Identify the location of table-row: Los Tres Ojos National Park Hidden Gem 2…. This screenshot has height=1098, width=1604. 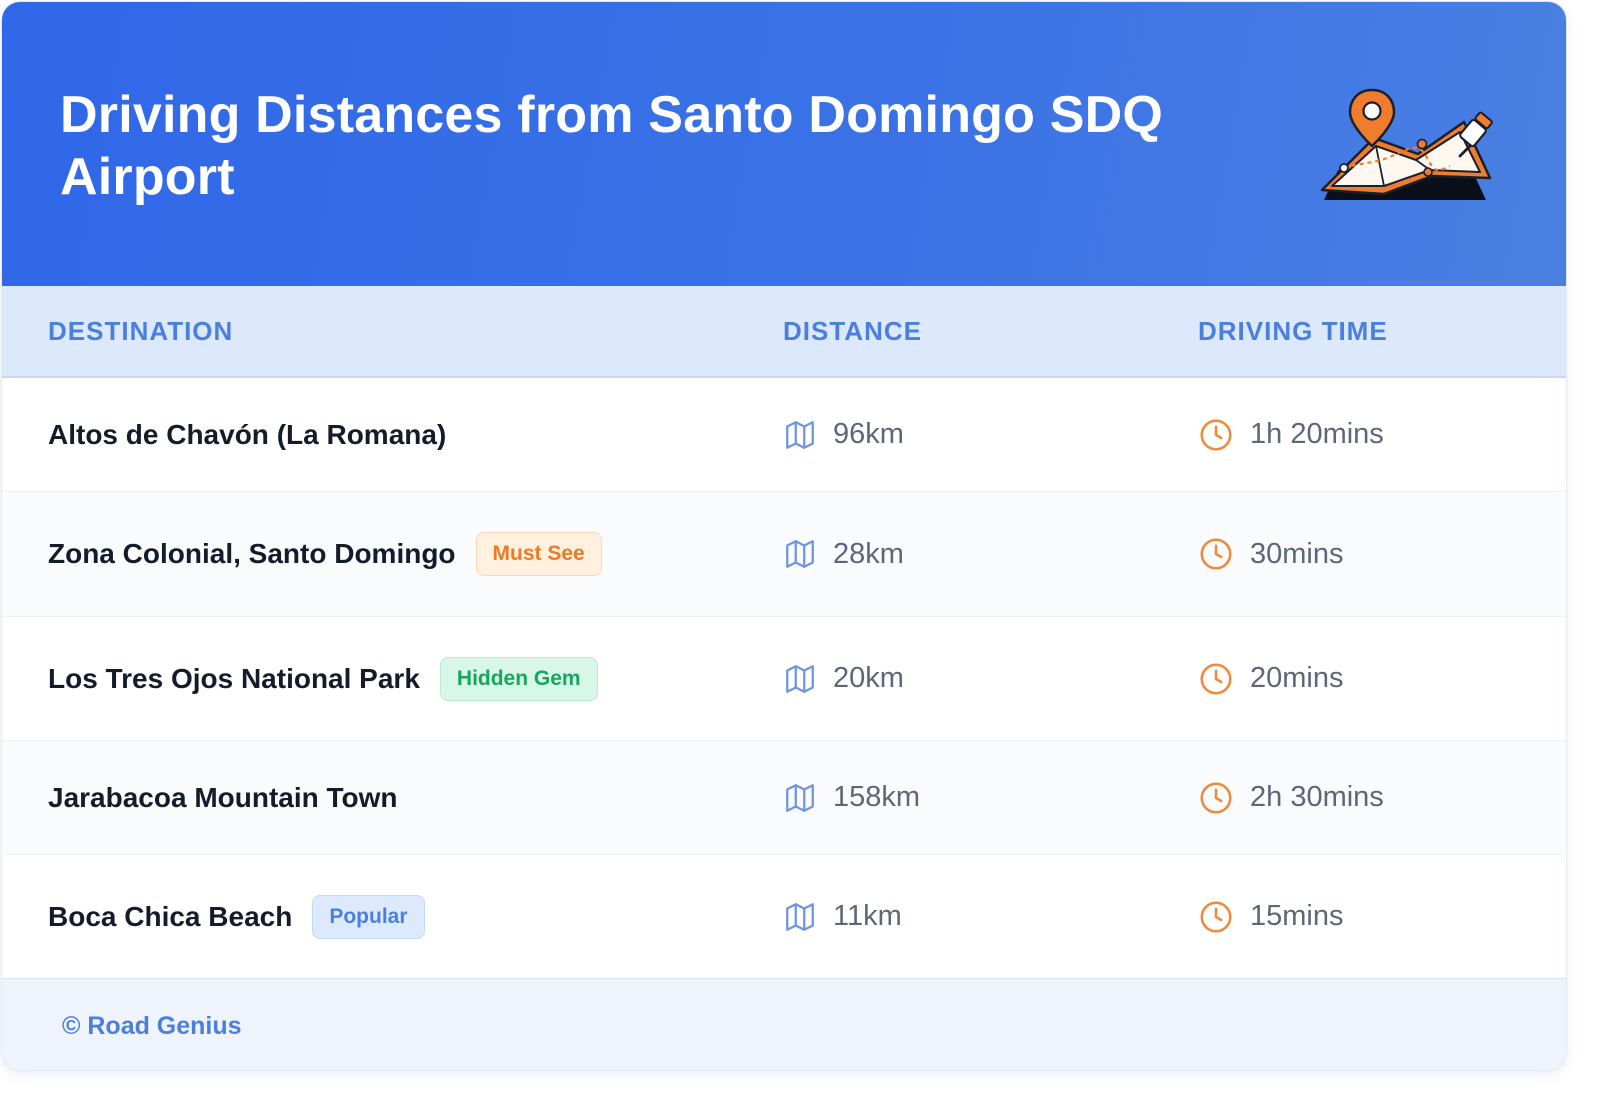
(784, 679).